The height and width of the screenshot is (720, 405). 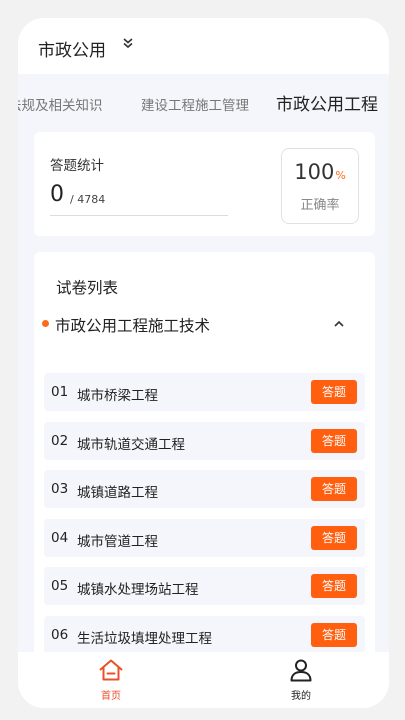 What do you see at coordinates (144, 639) in the screenshot?
I see `paper-name: 生活垃圾填埋处理工程` at bounding box center [144, 639].